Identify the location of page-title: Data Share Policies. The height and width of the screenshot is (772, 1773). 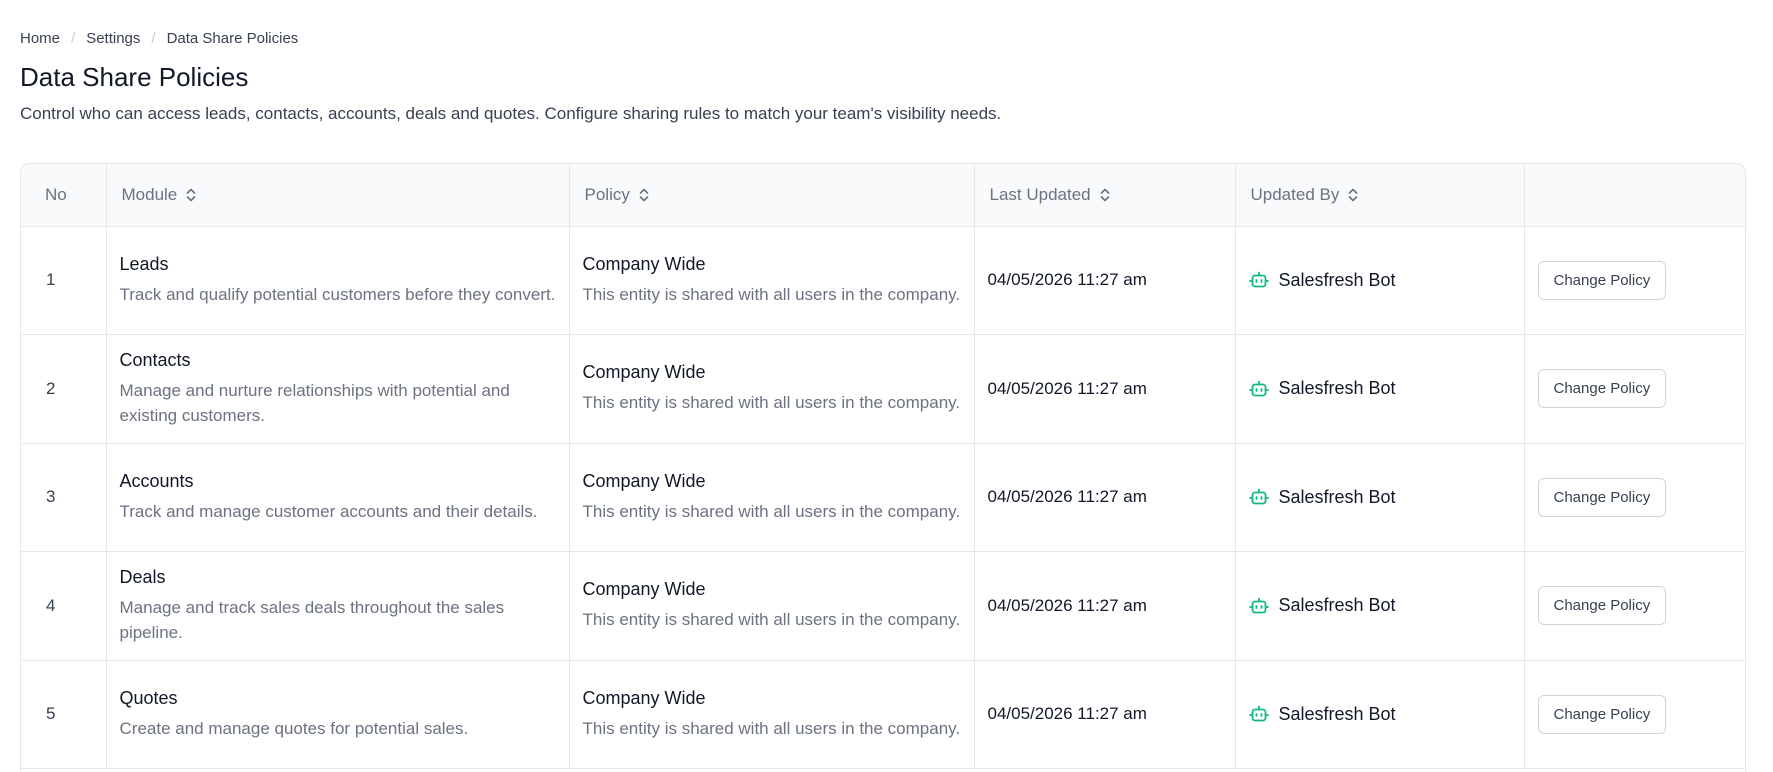
(134, 77).